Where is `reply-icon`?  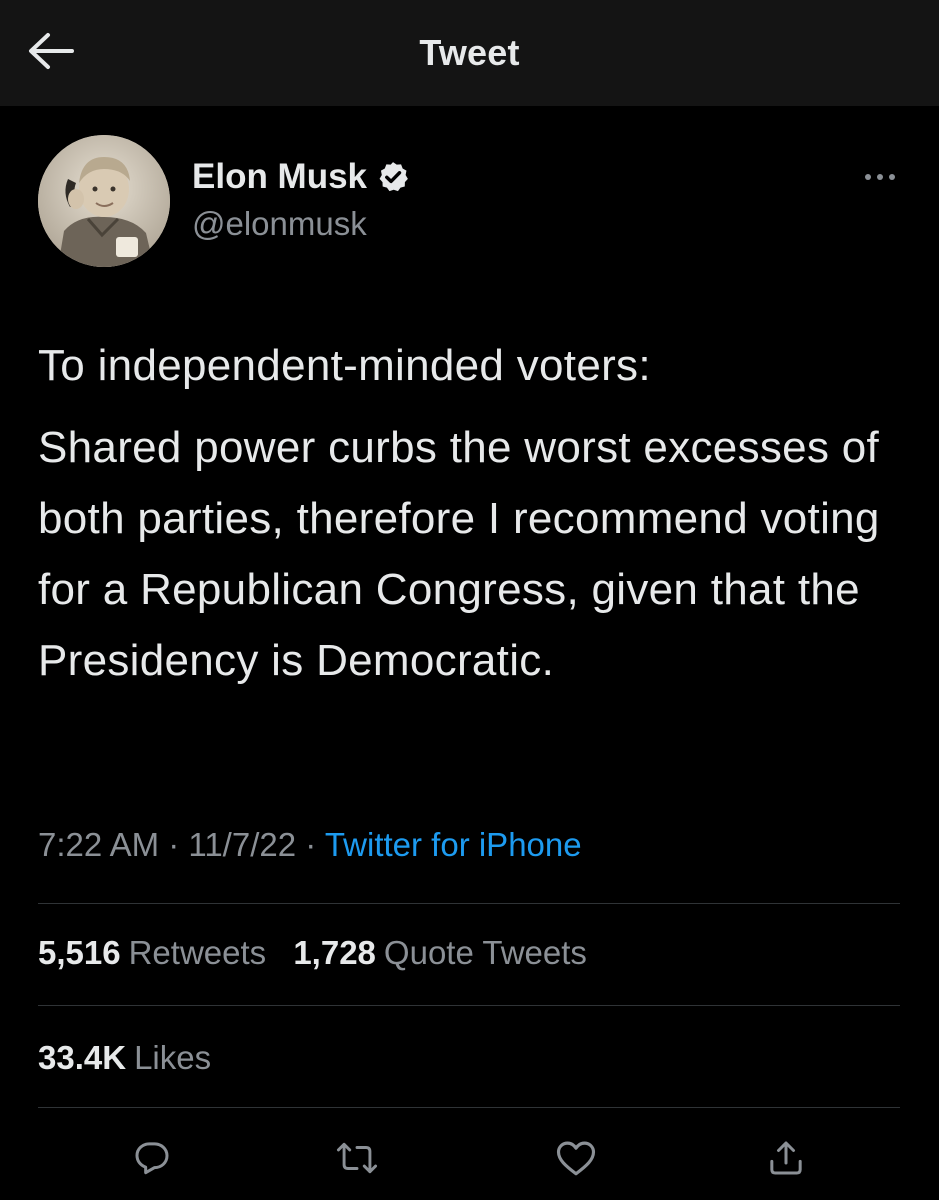 reply-icon is located at coordinates (152, 1160).